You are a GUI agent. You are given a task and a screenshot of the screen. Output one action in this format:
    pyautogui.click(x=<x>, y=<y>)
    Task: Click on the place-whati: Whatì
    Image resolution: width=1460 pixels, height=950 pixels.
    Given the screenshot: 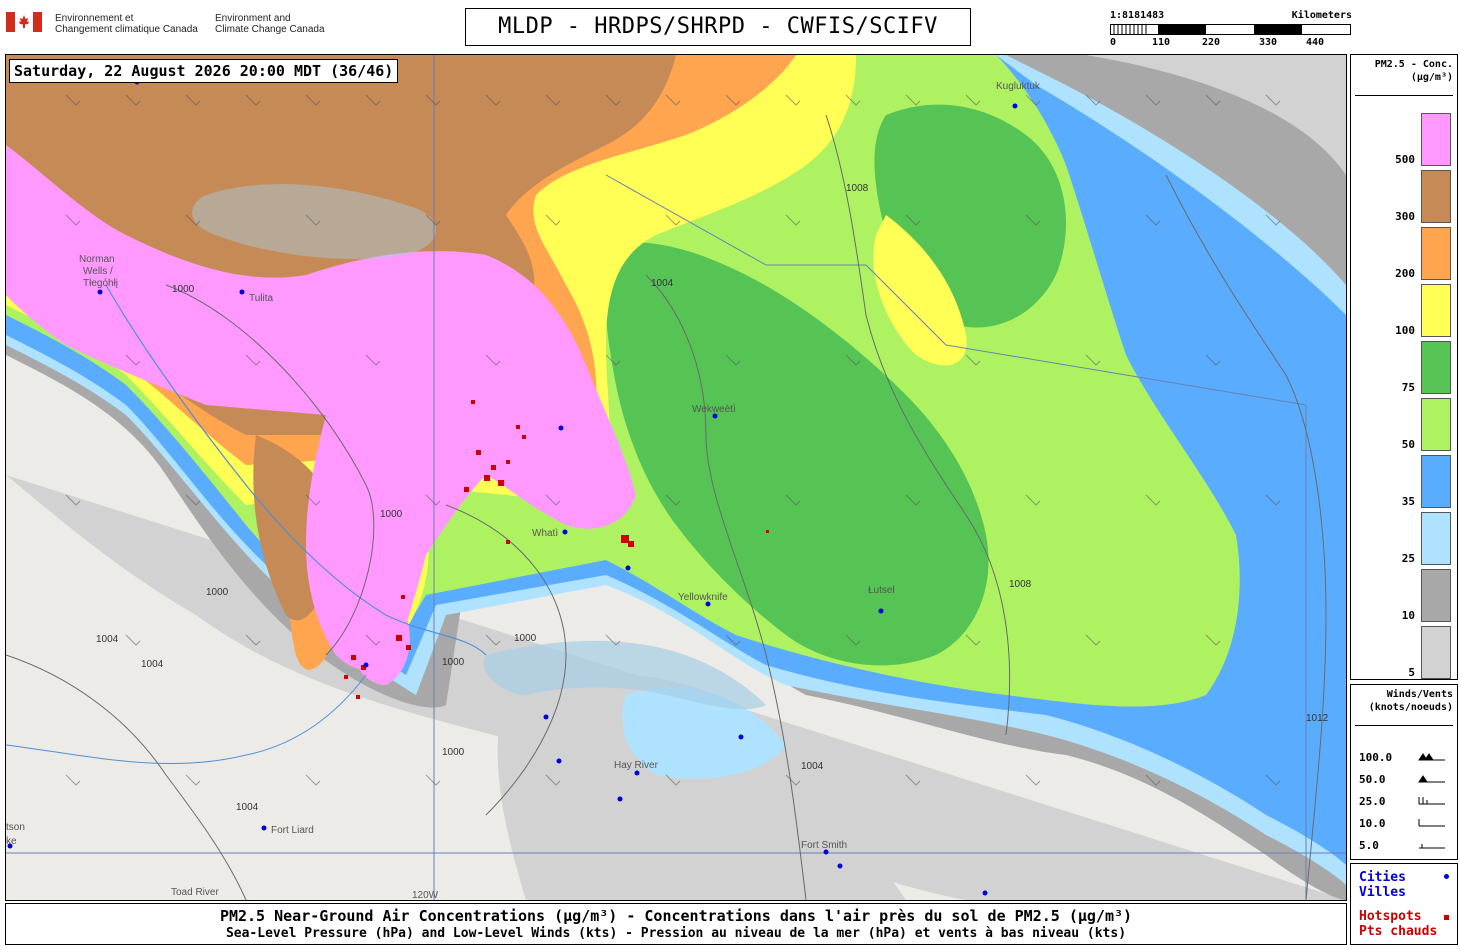 What is the action you would take?
    pyautogui.click(x=545, y=533)
    